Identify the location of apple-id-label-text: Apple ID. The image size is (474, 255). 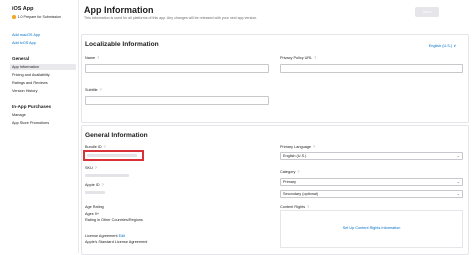
(92, 185).